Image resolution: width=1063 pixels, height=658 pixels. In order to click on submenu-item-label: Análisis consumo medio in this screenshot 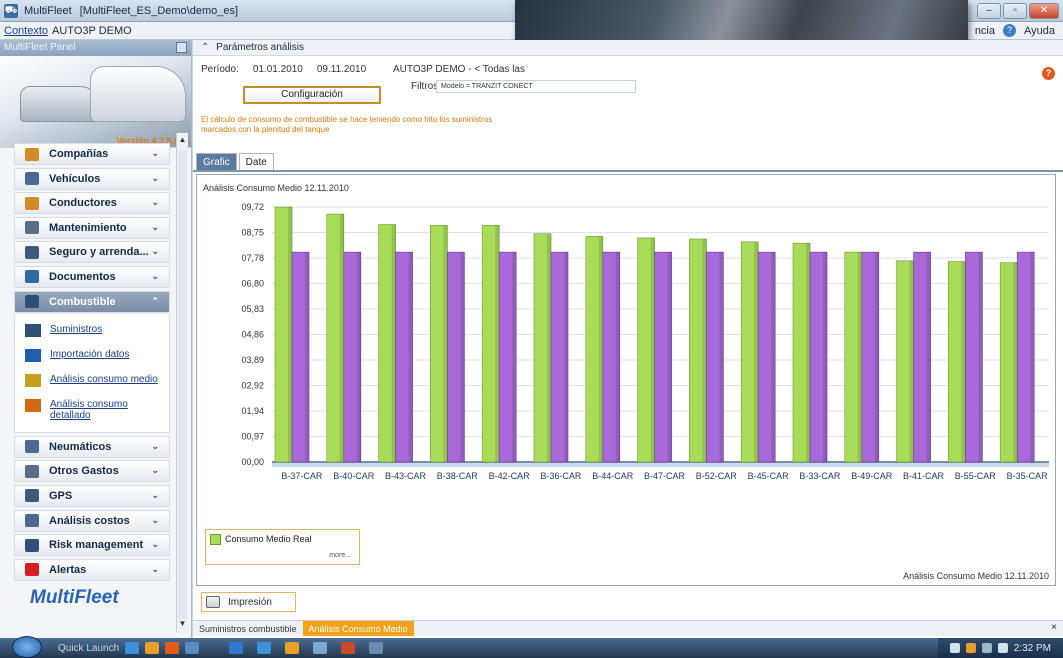, I will do `click(105, 379)`.